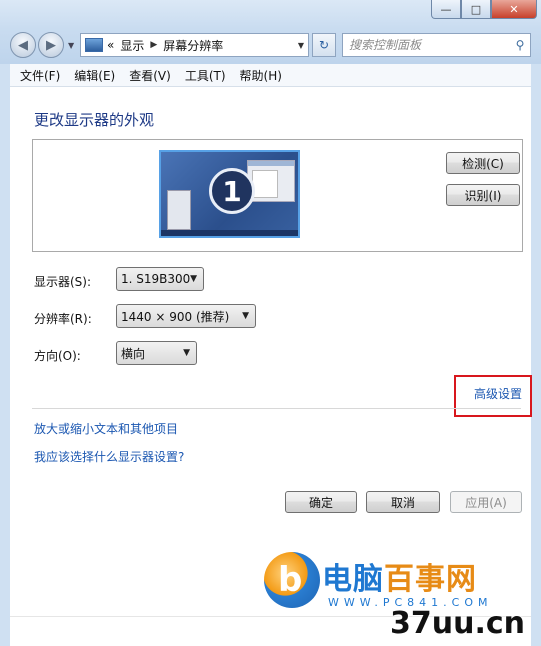 This screenshot has height=646, width=541. What do you see at coordinates (403, 502) in the screenshot?
I see `cancel-button: 取消` at bounding box center [403, 502].